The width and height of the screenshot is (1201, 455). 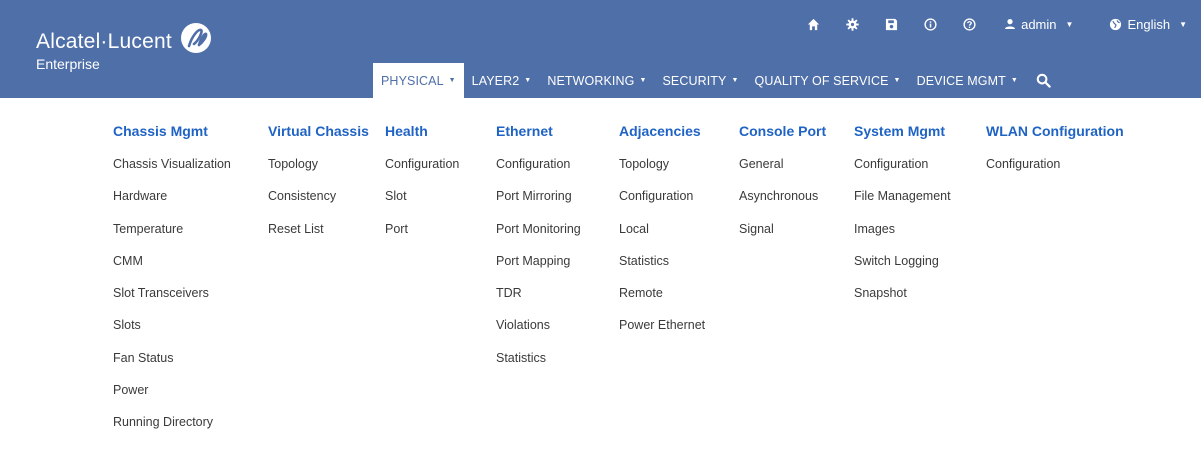 What do you see at coordinates (422, 203) in the screenshot?
I see `menu-link: Slot` at bounding box center [422, 203].